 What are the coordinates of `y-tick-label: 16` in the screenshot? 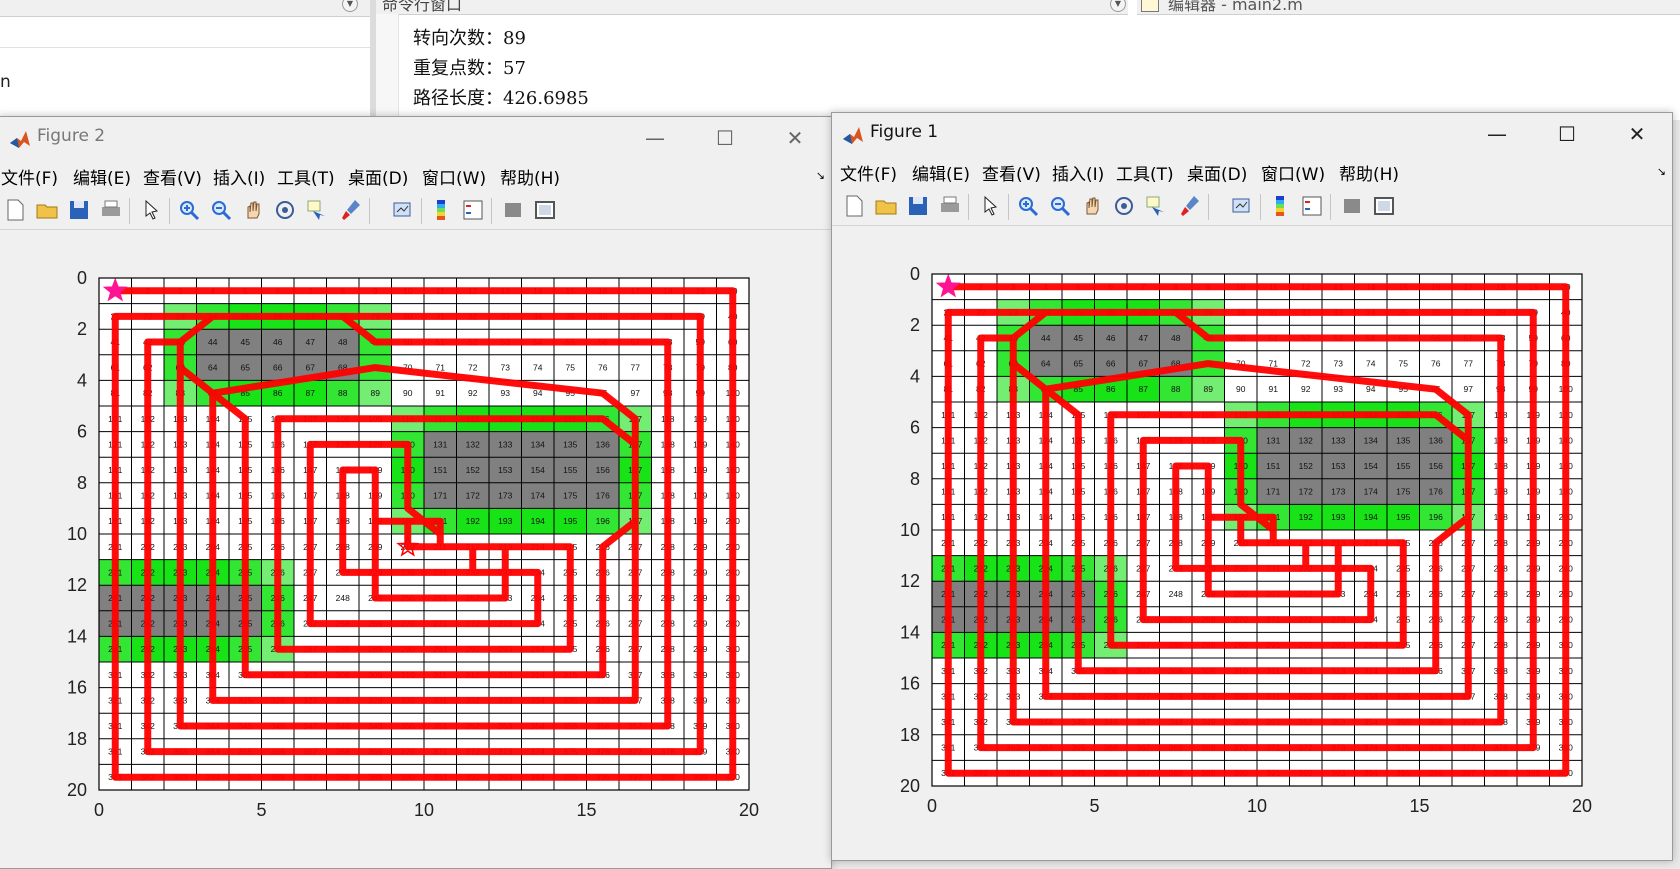 It's located at (910, 684).